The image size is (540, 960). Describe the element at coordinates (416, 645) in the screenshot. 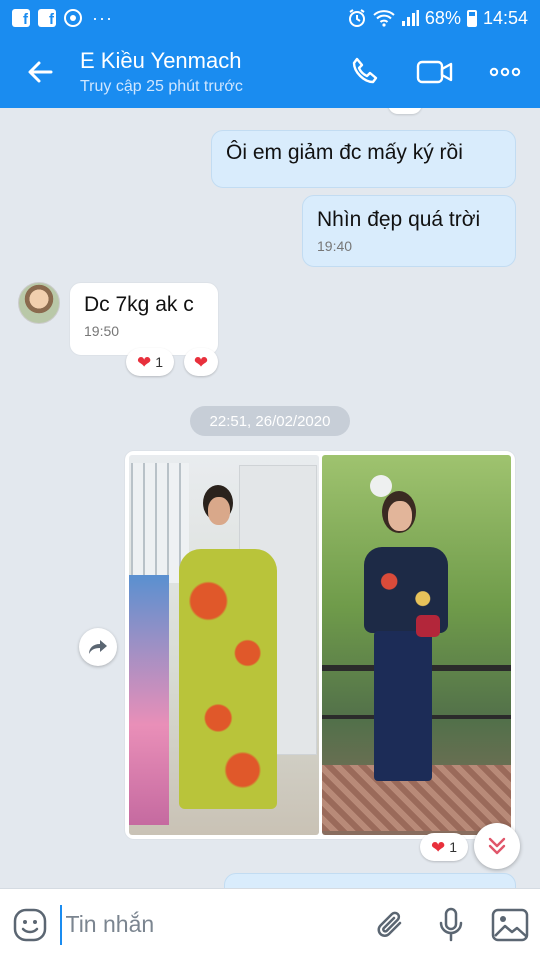

I see `after-photo` at that location.